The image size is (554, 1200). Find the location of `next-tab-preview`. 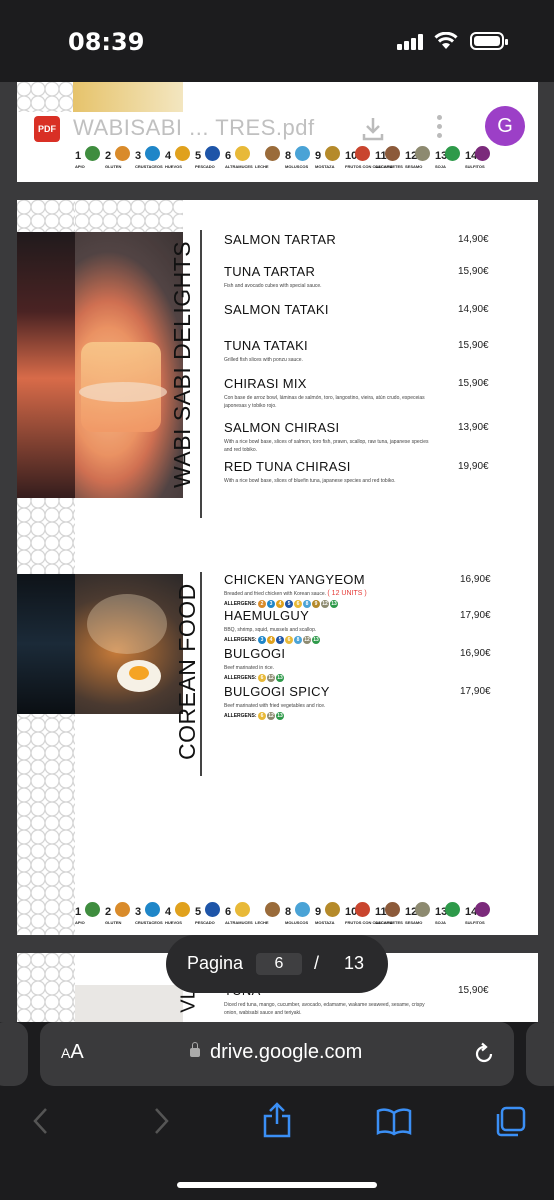

next-tab-preview is located at coordinates (540, 1054).